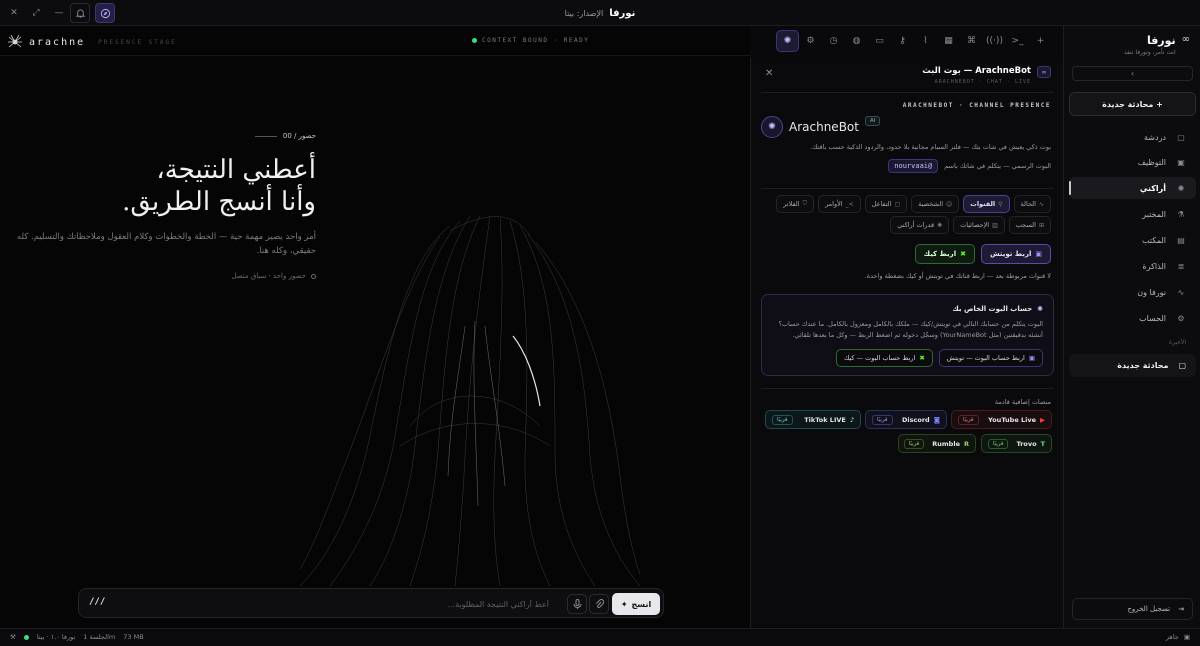 This screenshot has height=646, width=1200. I want to click on code-icon: ⌘, so click(971, 41).